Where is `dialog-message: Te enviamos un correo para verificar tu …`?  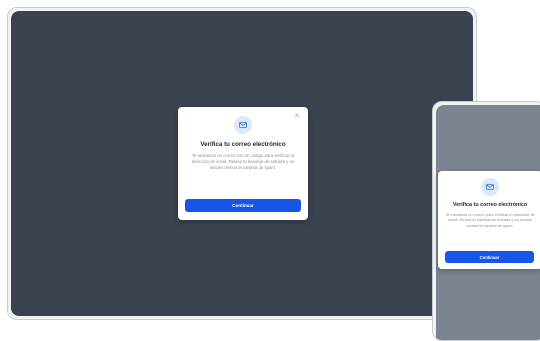 dialog-message: Te enviamos un correo para verificar tu … is located at coordinates (490, 220).